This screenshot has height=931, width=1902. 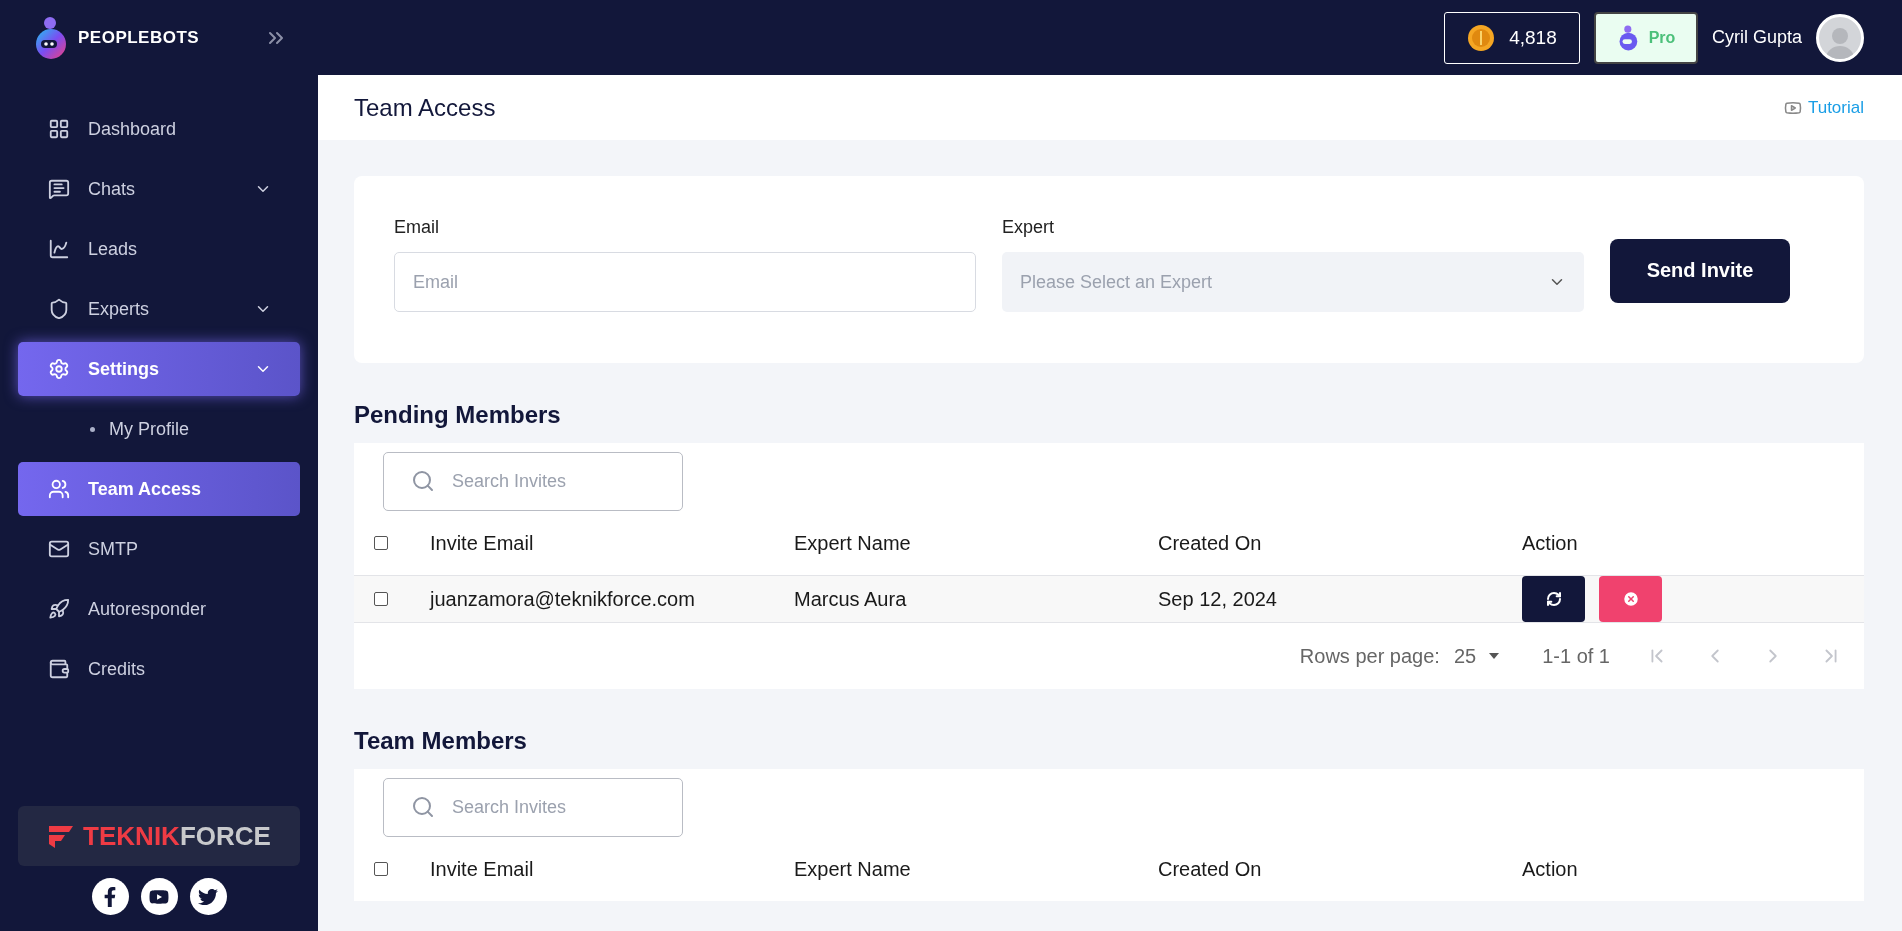 I want to click on rocket-icon, so click(x=59, y=609).